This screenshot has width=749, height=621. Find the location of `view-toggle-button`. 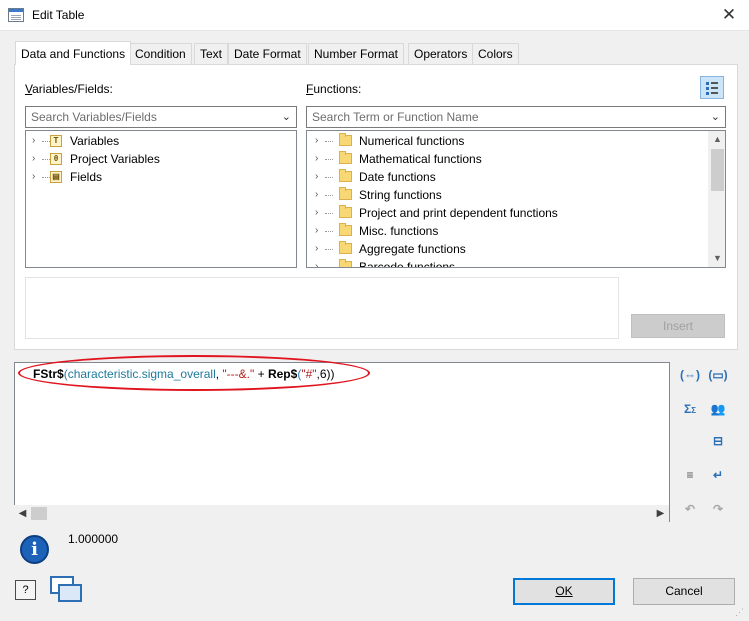

view-toggle-button is located at coordinates (712, 87).